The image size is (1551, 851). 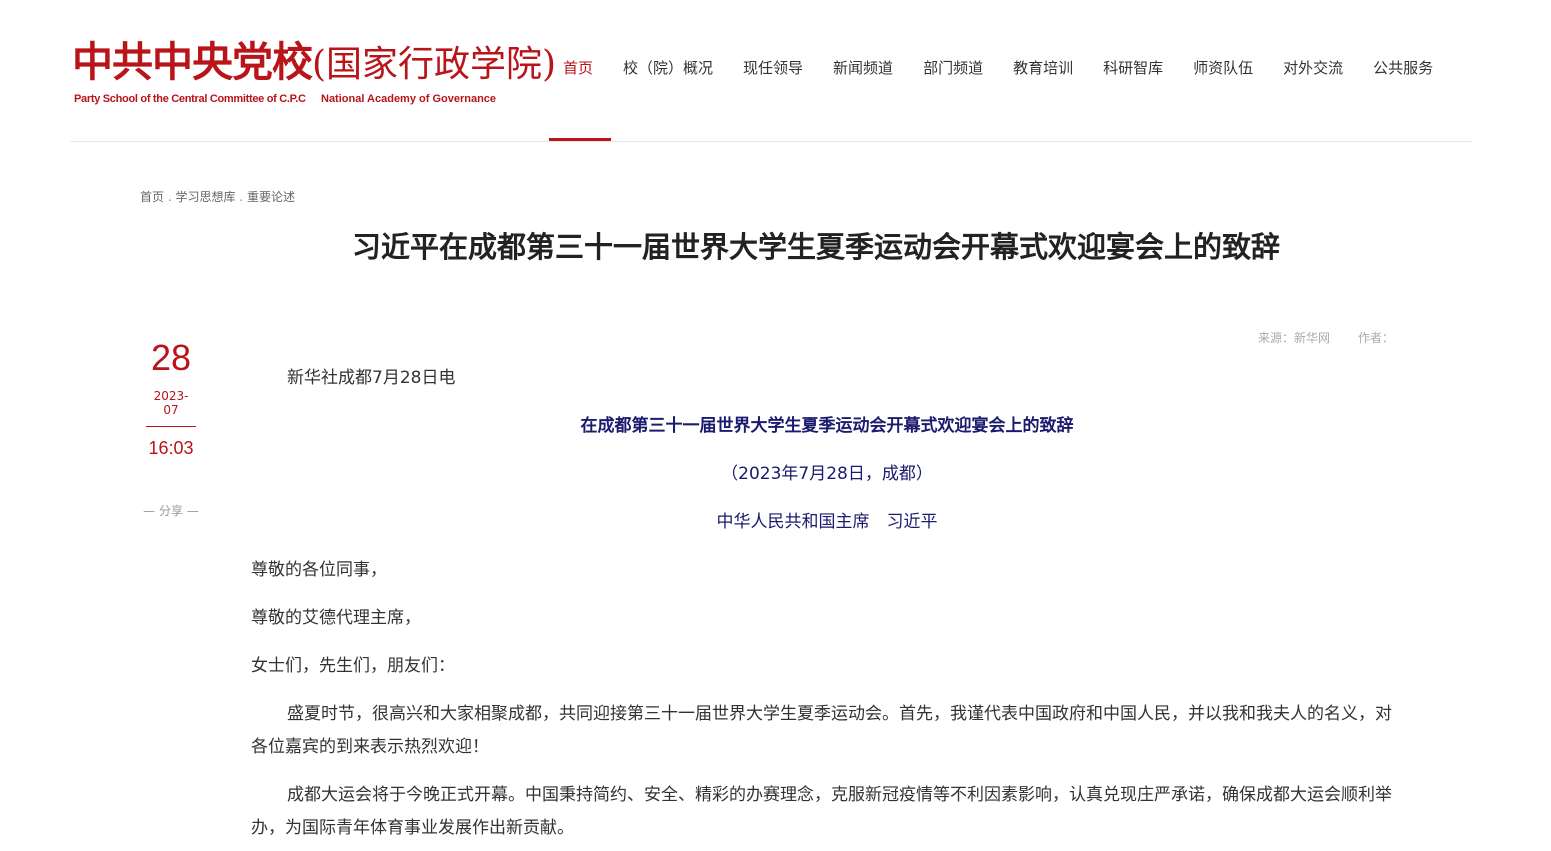 I want to click on breadcrumb-level3: 重要论述, so click(x=271, y=197).